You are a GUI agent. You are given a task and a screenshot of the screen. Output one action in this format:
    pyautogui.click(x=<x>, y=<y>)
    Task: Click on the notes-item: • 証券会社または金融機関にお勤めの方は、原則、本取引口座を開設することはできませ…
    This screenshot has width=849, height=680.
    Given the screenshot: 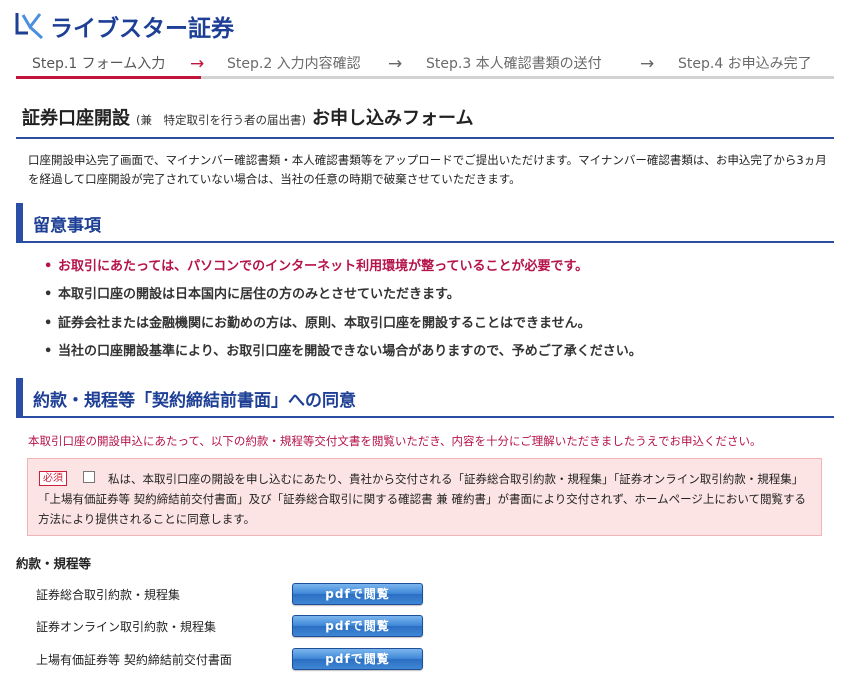 What is the action you would take?
    pyautogui.click(x=317, y=323)
    